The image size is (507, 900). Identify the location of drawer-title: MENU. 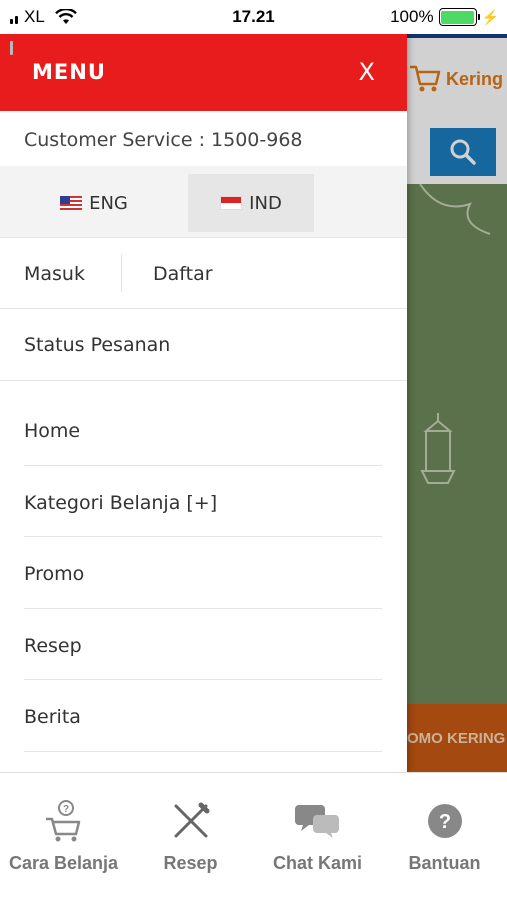
(69, 72).